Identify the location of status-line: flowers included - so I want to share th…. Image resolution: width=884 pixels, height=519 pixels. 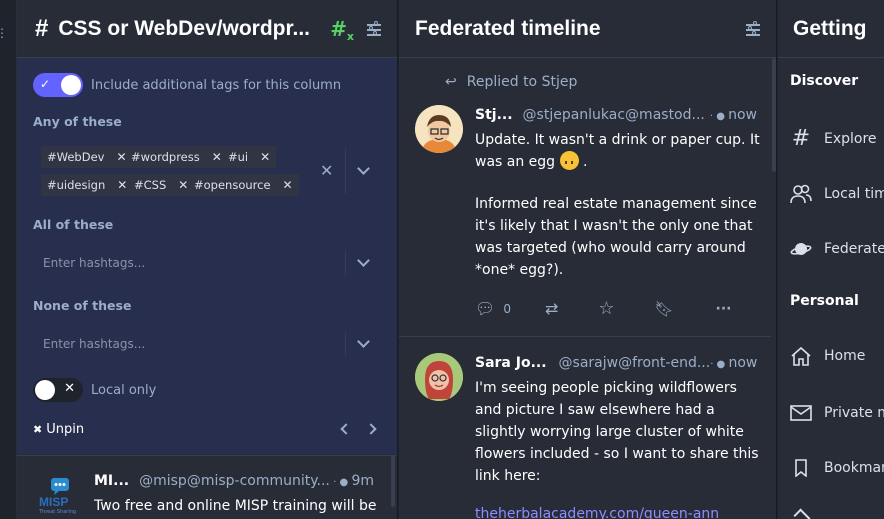
(617, 454).